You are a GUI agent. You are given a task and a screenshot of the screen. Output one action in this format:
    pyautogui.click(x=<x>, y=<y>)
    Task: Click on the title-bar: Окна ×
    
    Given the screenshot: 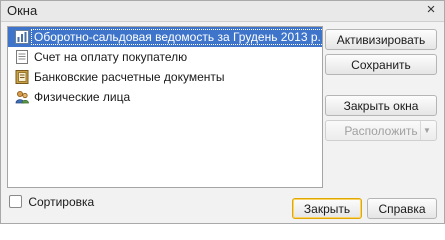 What is the action you would take?
    pyautogui.click(x=222, y=11)
    